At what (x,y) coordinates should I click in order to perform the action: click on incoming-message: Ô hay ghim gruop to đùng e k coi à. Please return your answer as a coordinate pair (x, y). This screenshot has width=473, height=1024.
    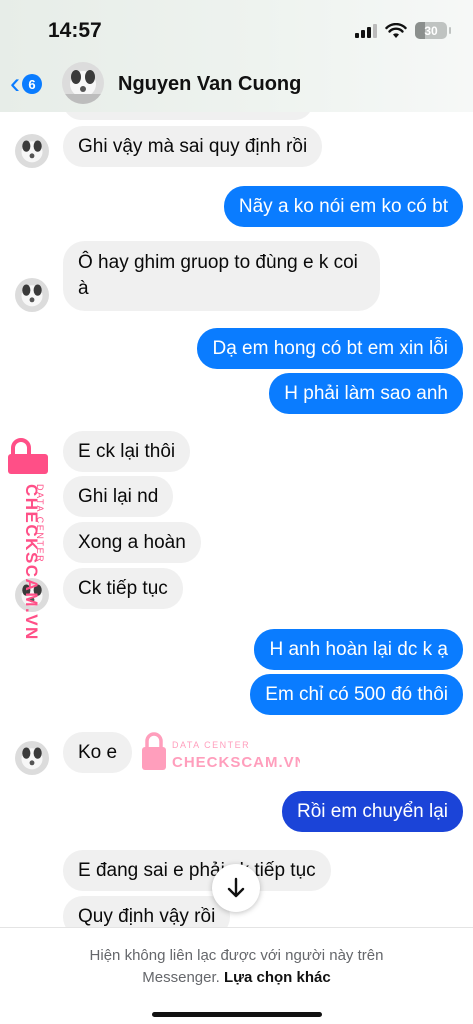
    Looking at the image, I should click on (221, 276).